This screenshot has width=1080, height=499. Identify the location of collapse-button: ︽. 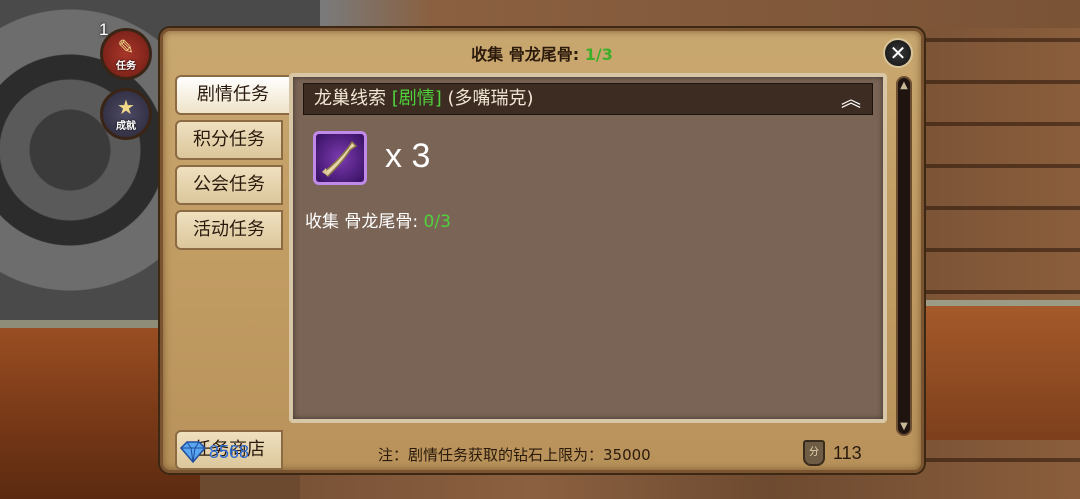
(851, 99).